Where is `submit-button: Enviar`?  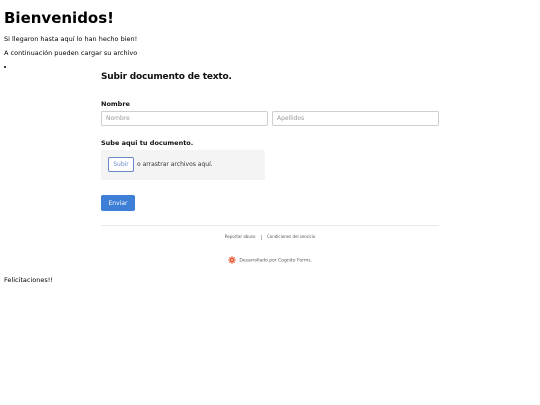 submit-button: Enviar is located at coordinates (118, 203).